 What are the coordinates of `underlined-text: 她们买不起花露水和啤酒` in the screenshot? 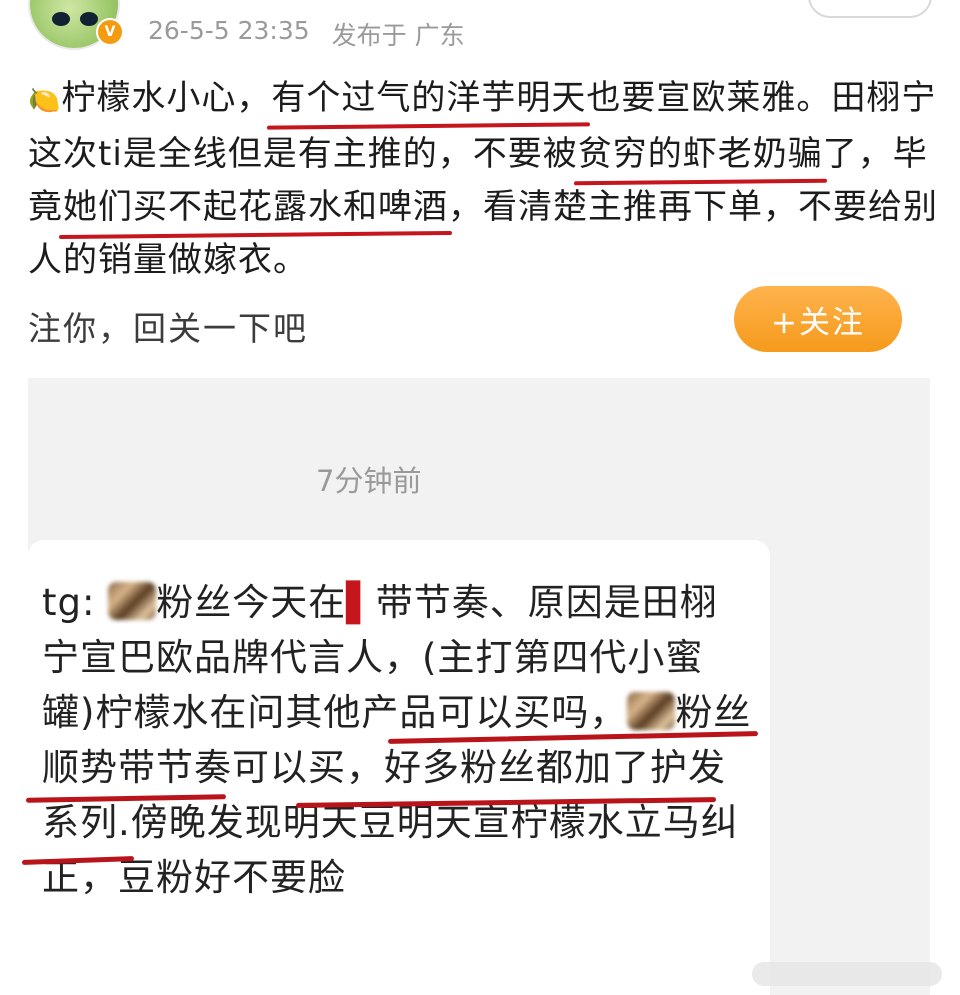 It's located at (255, 207).